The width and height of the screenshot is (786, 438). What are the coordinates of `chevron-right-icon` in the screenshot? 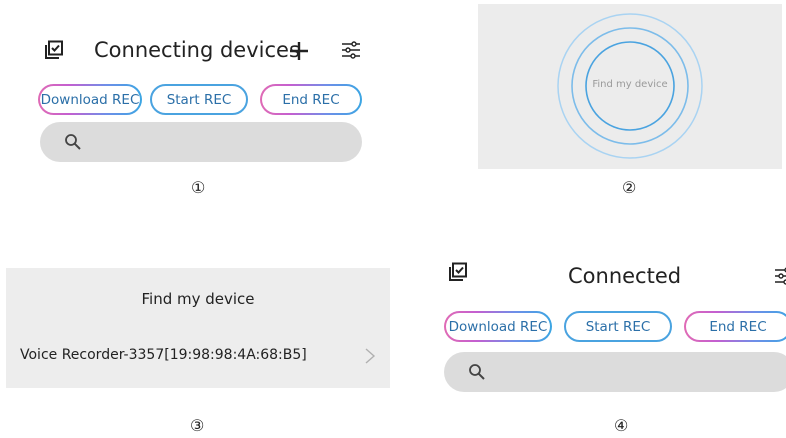 It's located at (370, 356).